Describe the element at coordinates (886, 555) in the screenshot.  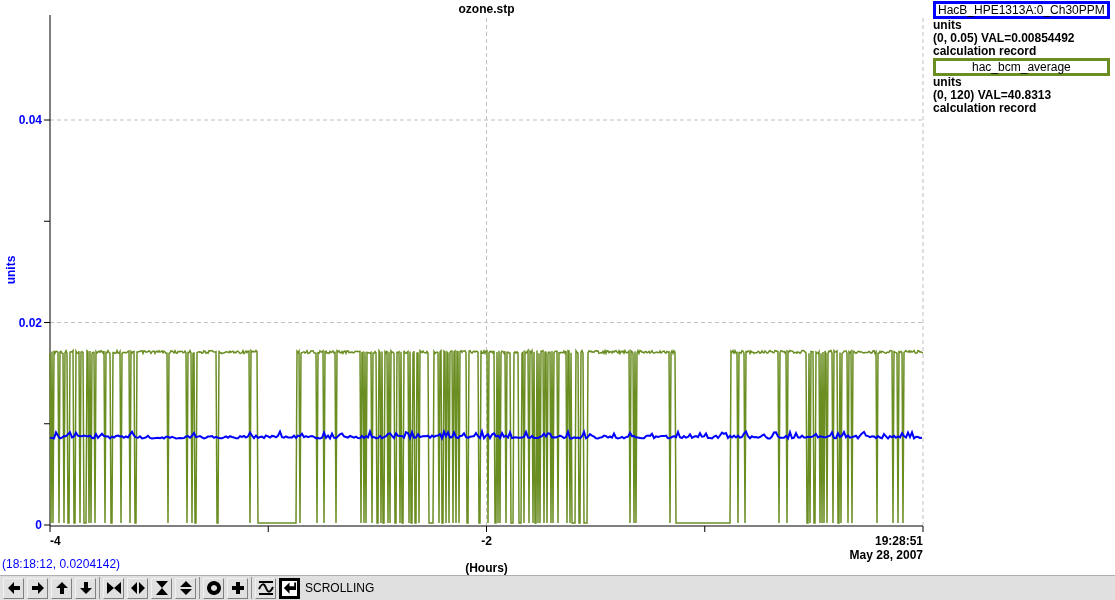
I see `end-date: May 28, 2007` at that location.